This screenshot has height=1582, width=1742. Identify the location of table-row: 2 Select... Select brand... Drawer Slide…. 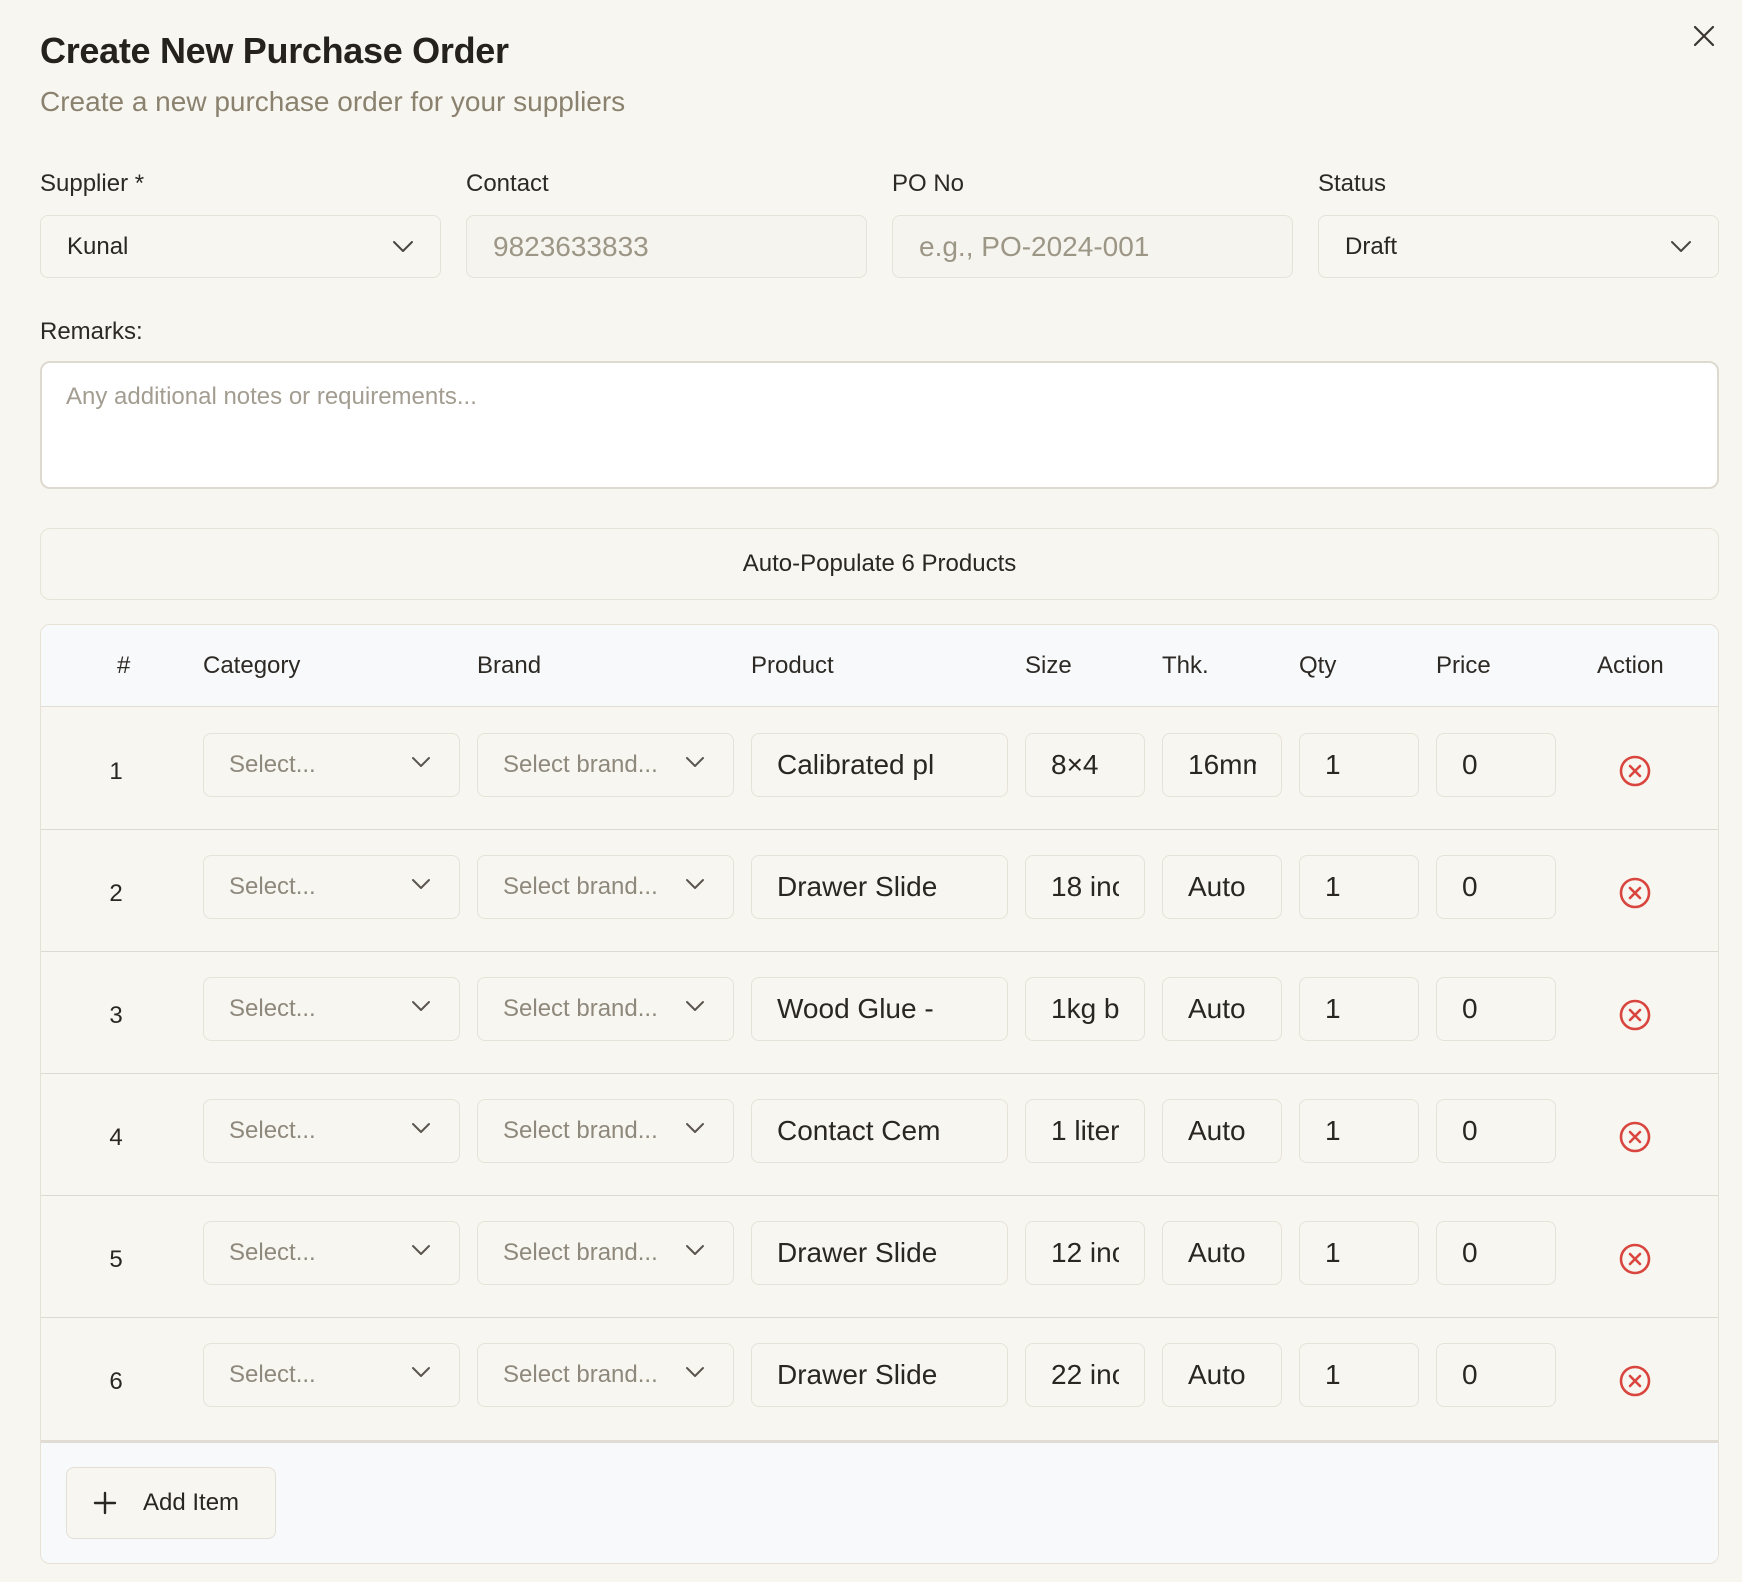
(879, 891).